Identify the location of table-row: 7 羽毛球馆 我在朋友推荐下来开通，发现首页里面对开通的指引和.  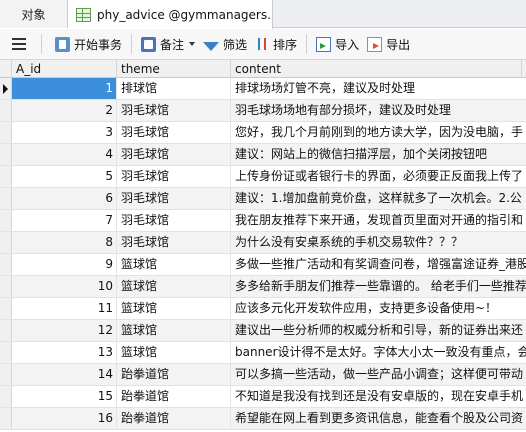
(263, 221).